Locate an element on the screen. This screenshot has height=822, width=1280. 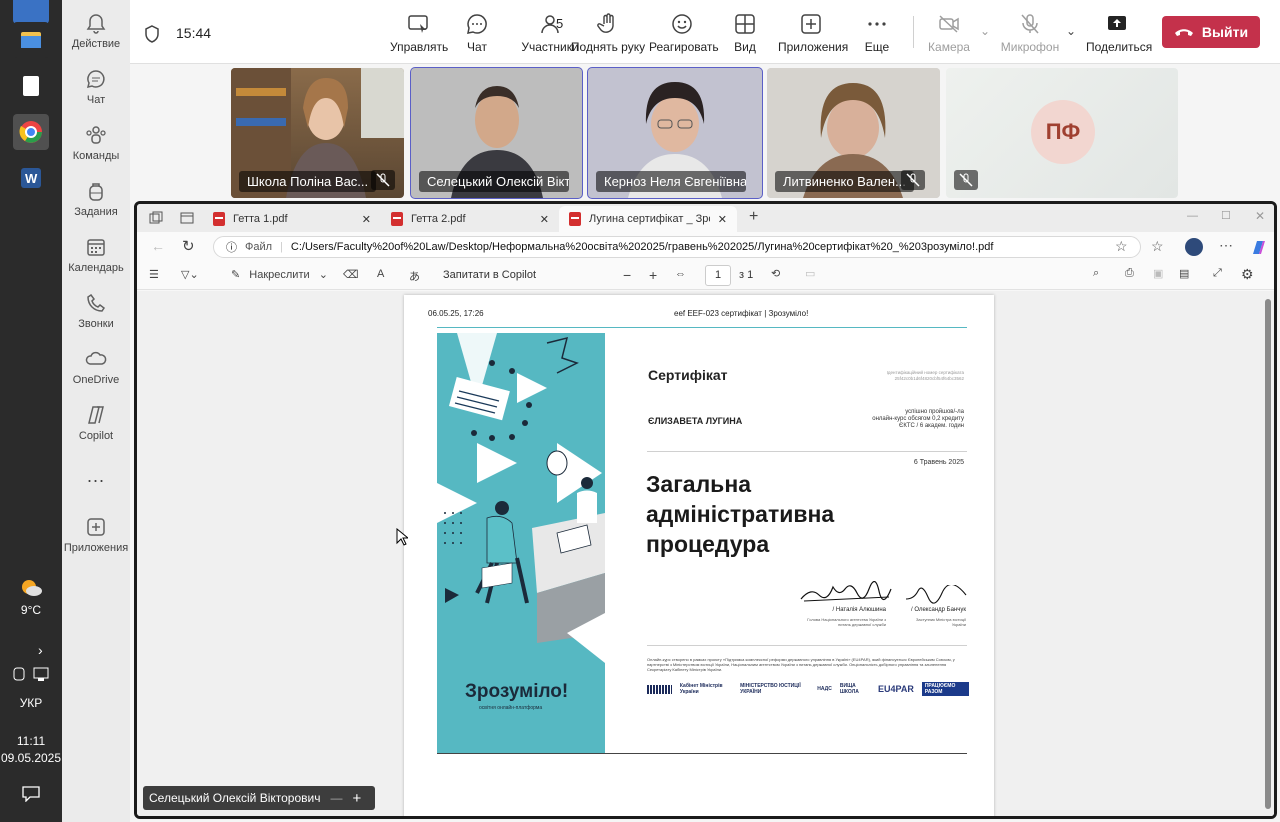
tab-certificate: Лугина сертифікат _ Зрозуміло! | ✕ is located at coordinates (648, 219).